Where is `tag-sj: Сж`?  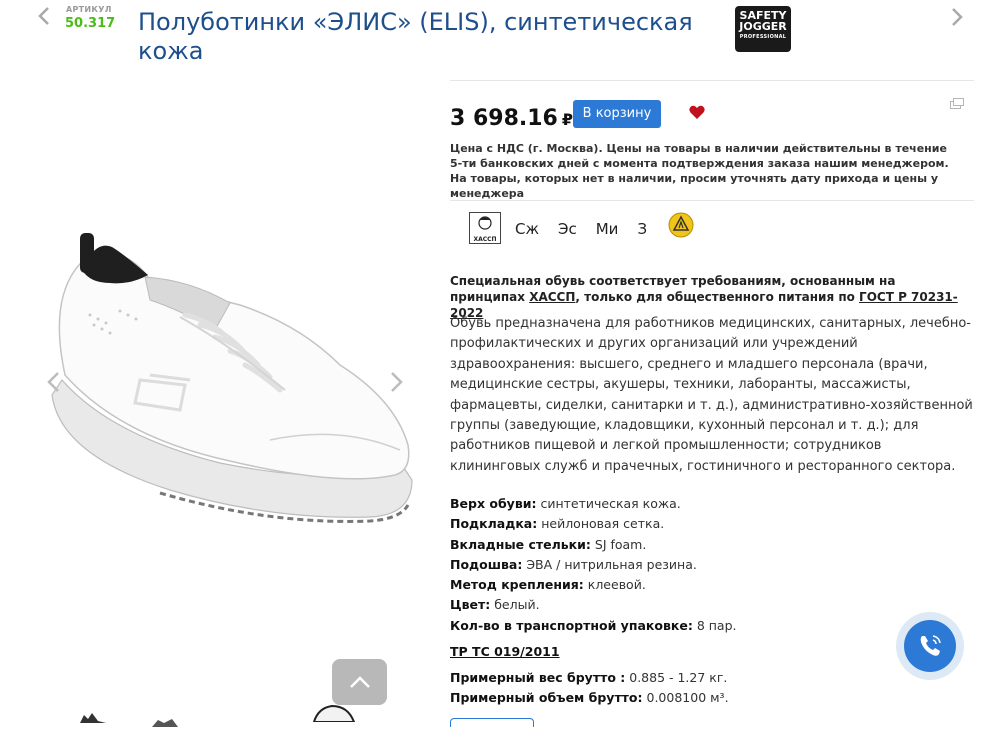 tag-sj: Сж is located at coordinates (527, 229).